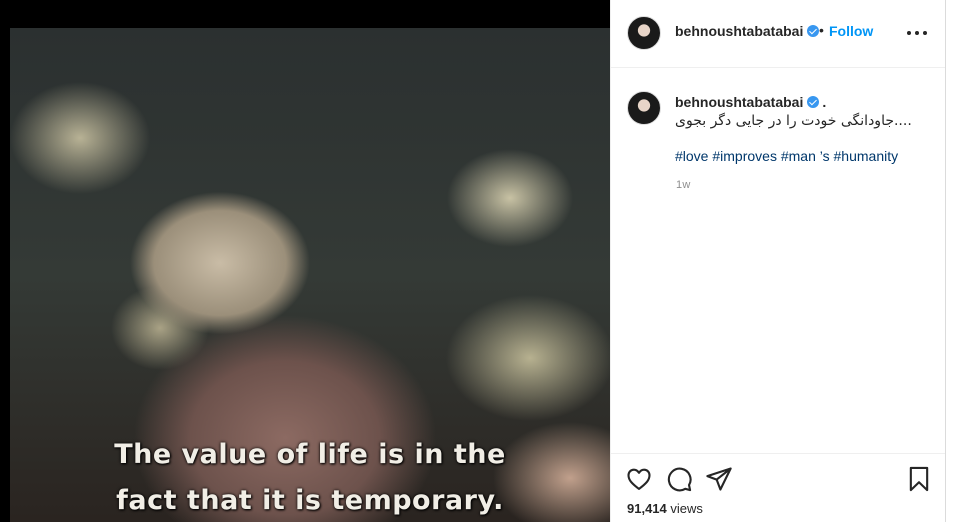 This screenshot has width=958, height=523. I want to click on heart-icon, so click(639, 479).